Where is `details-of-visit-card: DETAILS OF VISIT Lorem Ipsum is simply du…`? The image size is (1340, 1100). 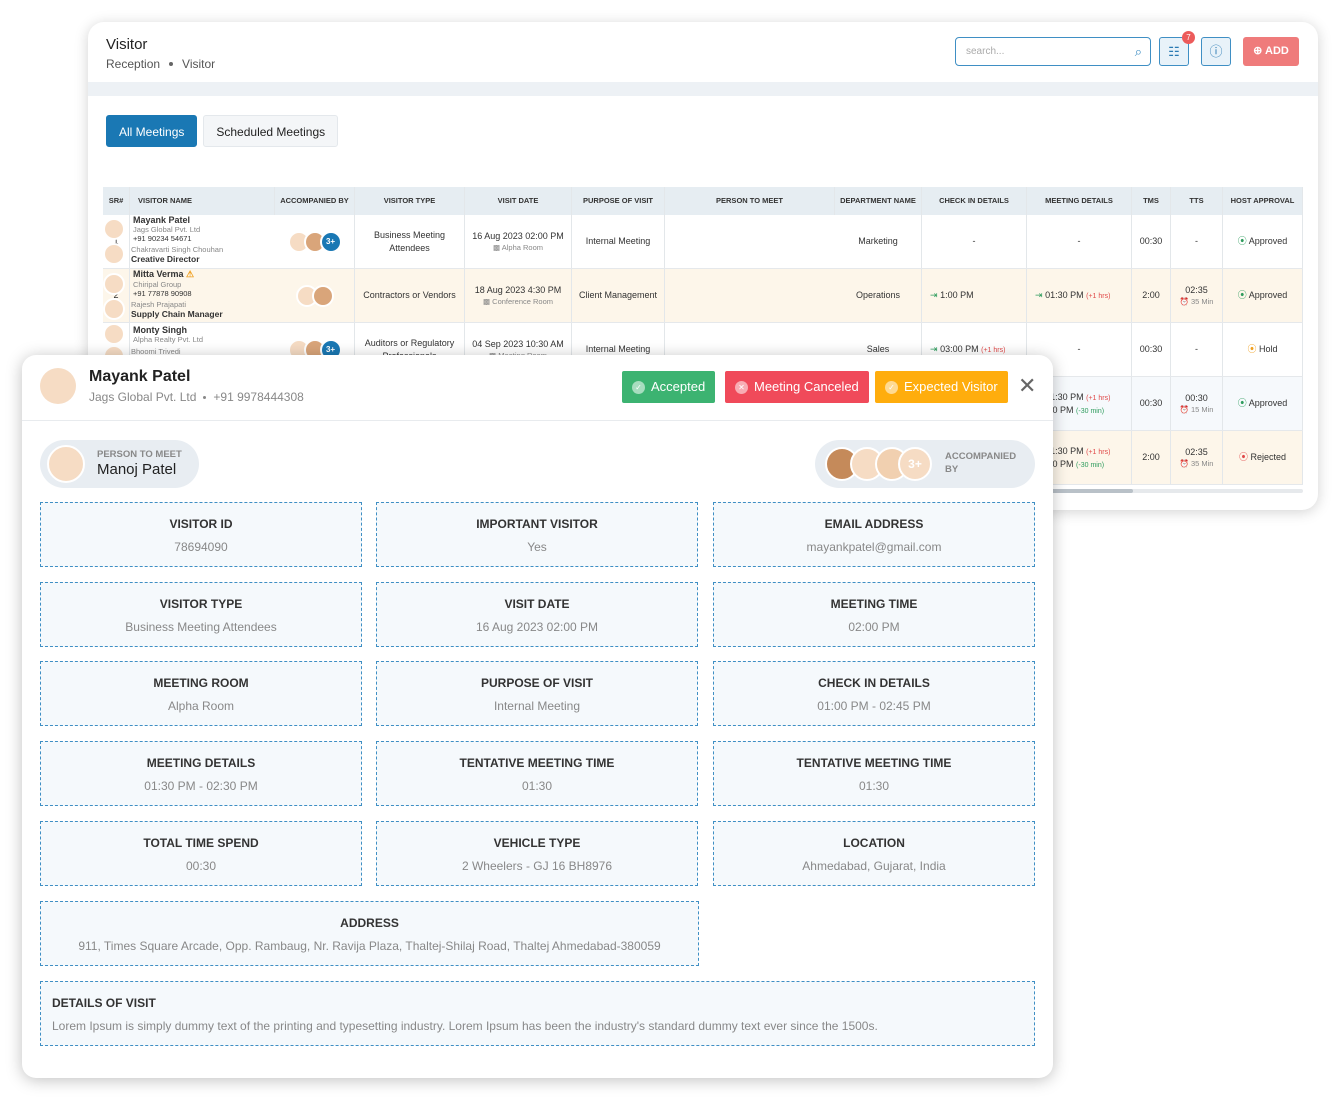
details-of-visit-card: DETAILS OF VISIT Lorem Ipsum is simply du… is located at coordinates (537, 1013).